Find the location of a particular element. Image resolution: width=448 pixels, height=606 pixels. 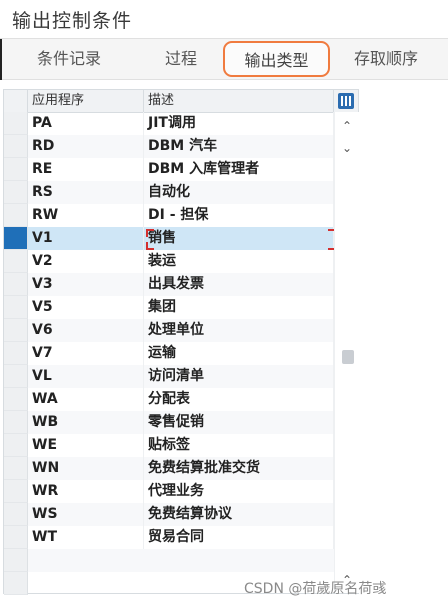

table-row: RE DBM 入库管理者 is located at coordinates (169, 169).